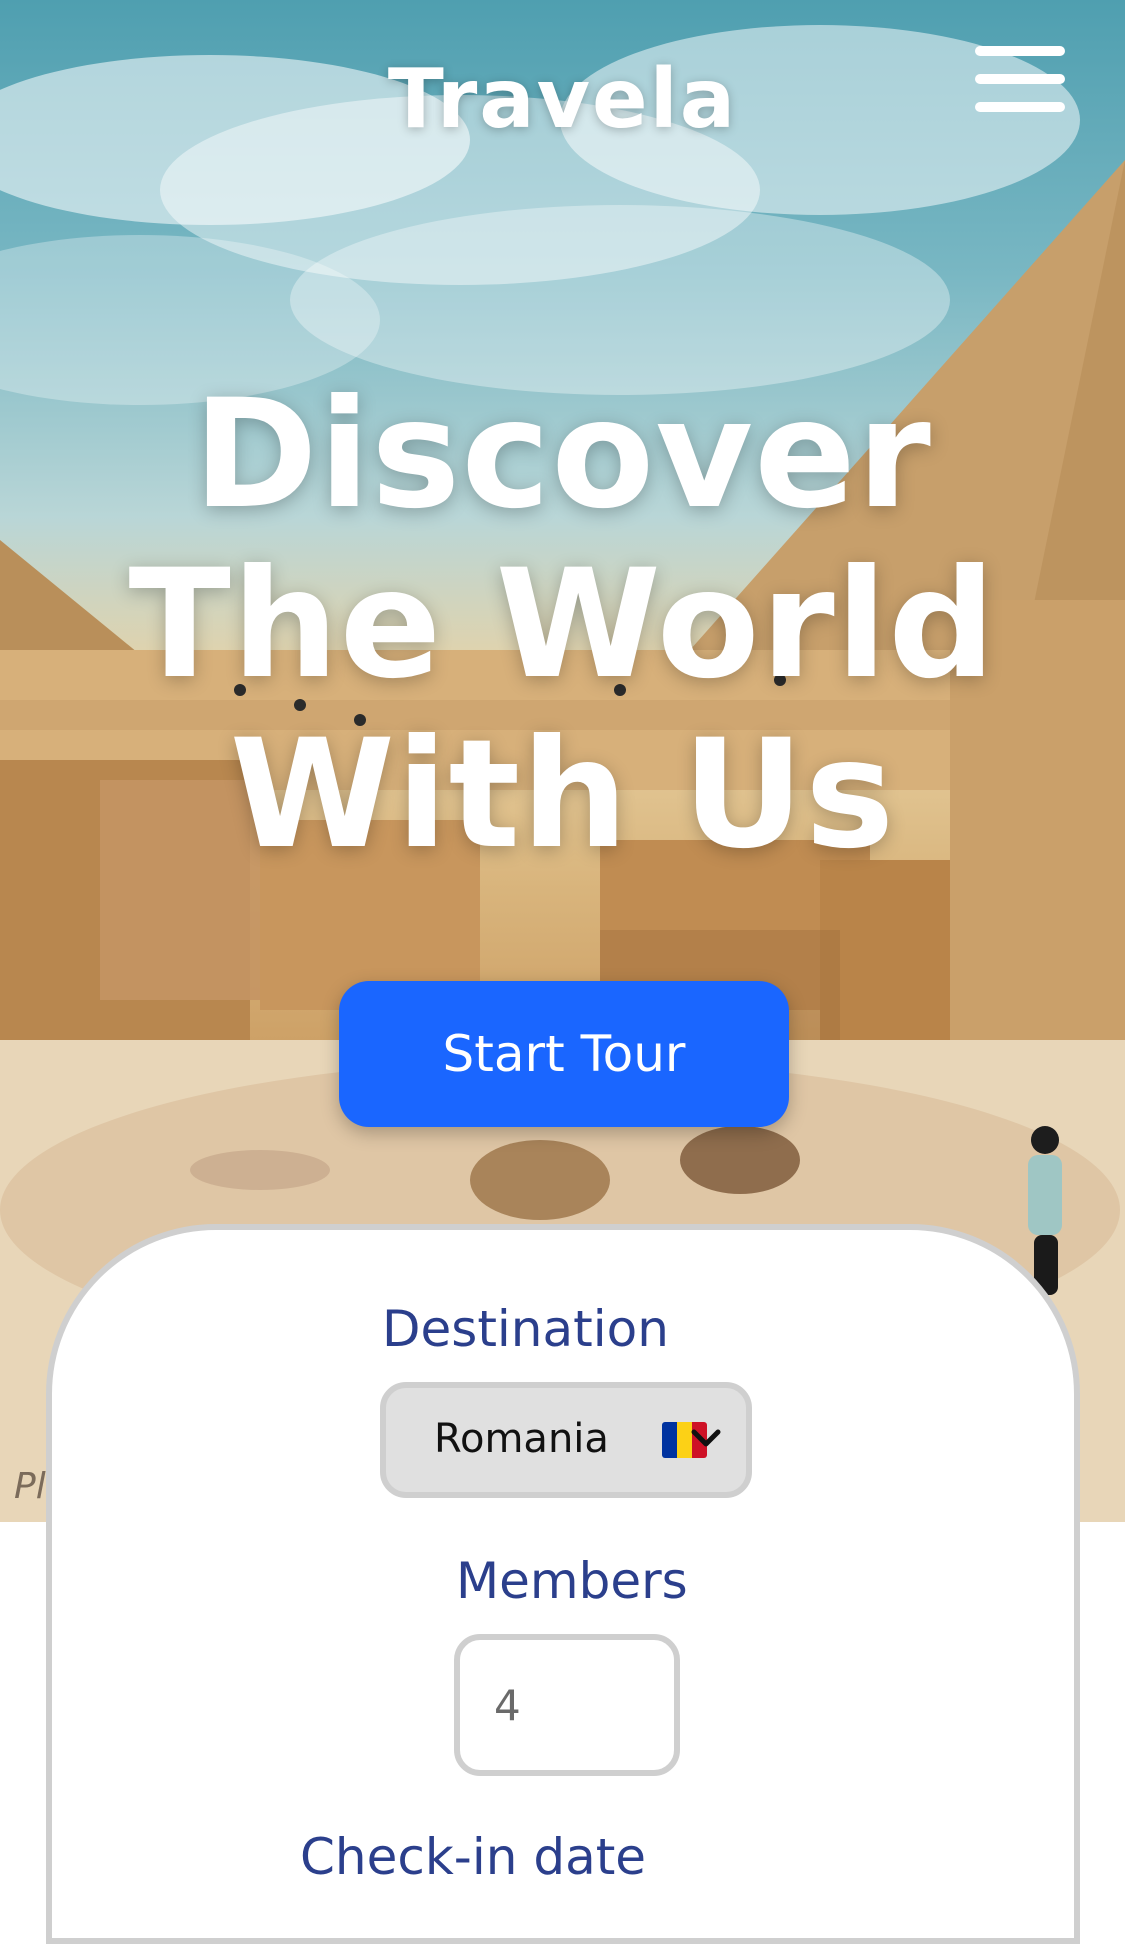  Describe the element at coordinates (706, 1438) in the screenshot. I see `chevron-down-icon` at that location.